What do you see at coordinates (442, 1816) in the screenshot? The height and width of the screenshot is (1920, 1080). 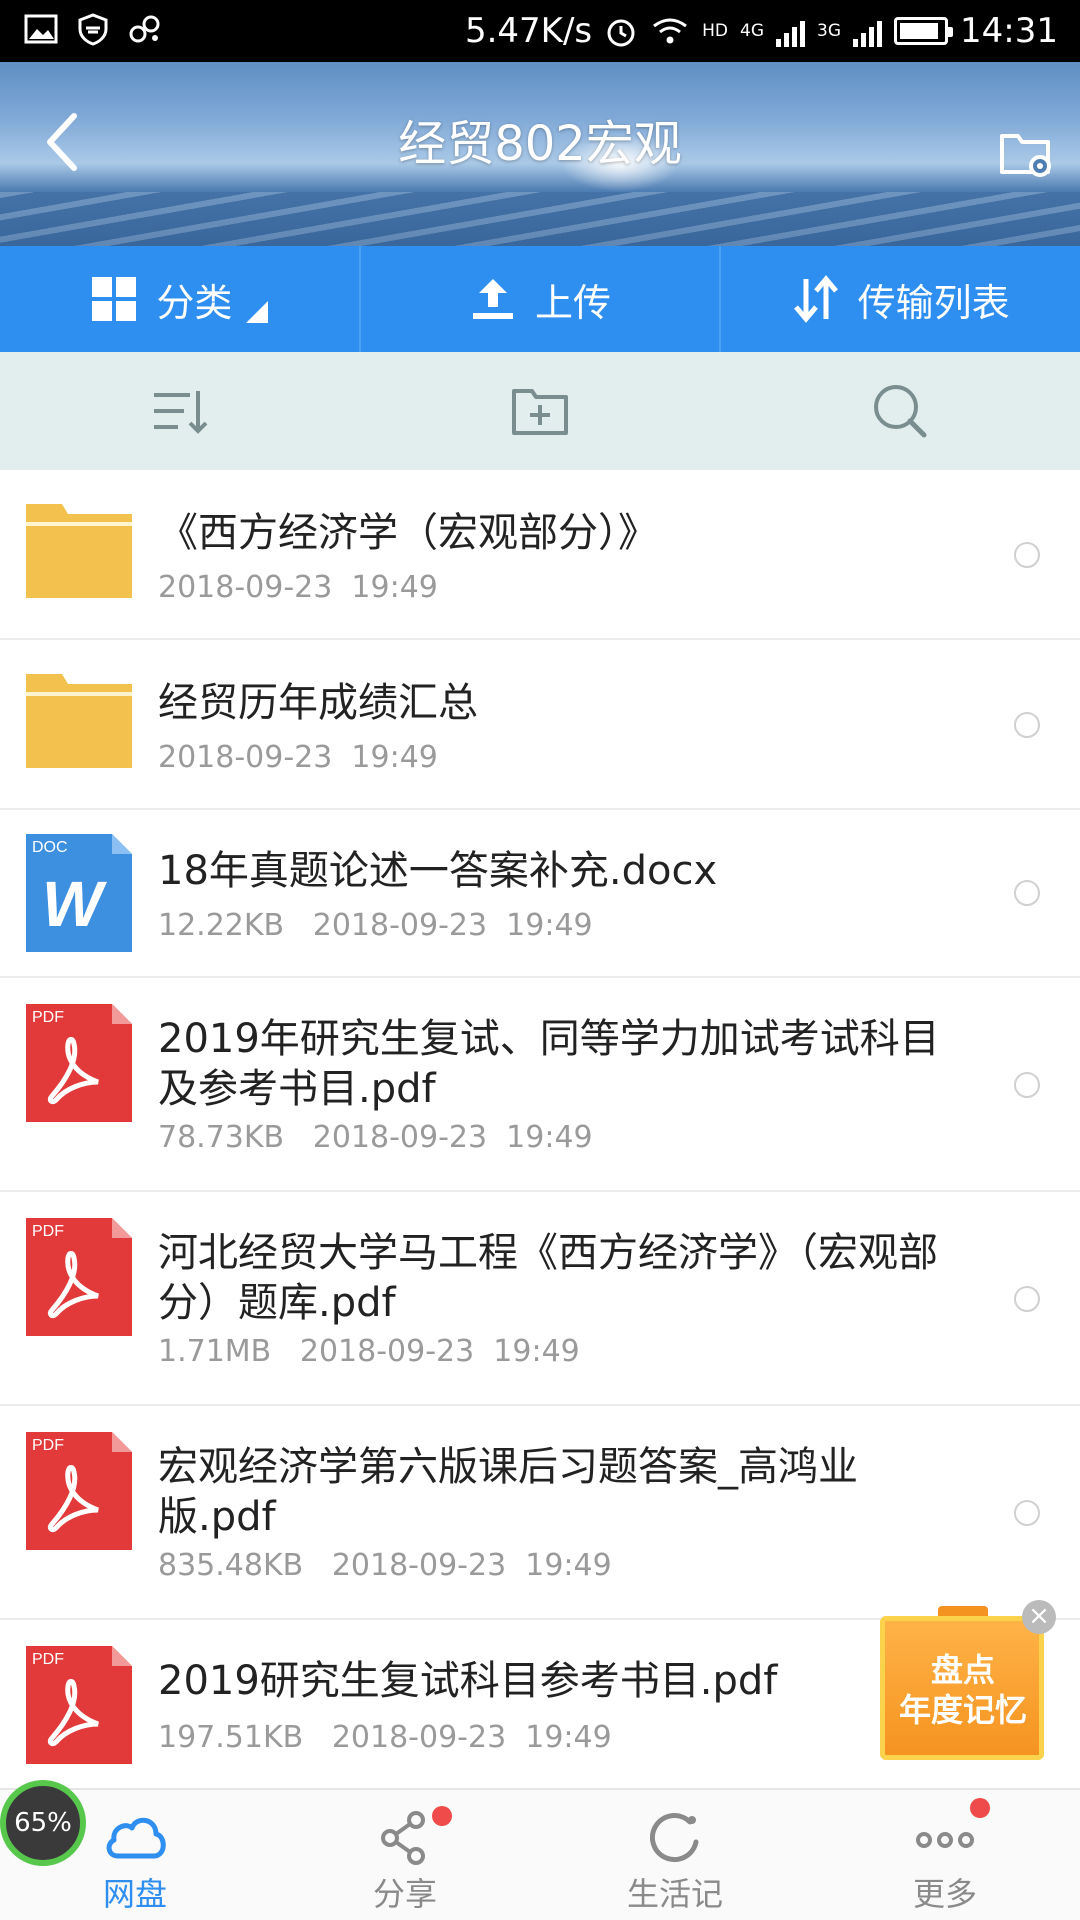 I see `share-notification-dot` at bounding box center [442, 1816].